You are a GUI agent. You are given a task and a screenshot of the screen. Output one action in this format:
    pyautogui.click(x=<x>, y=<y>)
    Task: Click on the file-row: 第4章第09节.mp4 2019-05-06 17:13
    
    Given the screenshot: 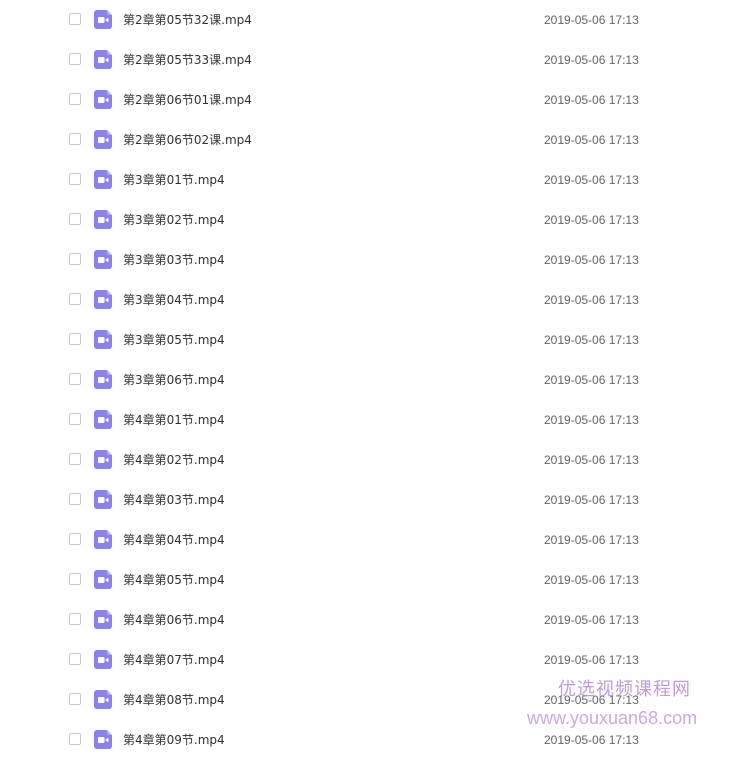 What is the action you would take?
    pyautogui.click(x=375, y=740)
    